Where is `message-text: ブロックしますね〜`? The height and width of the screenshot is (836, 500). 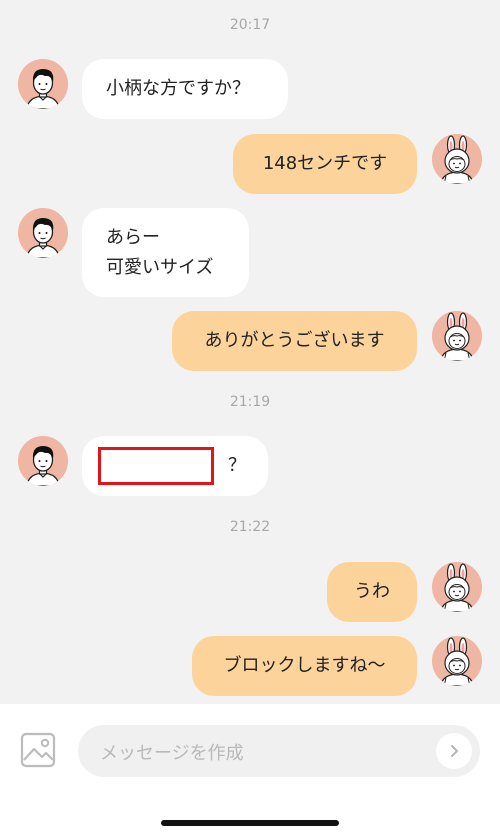 message-text: ブロックしますね〜 is located at coordinates (304, 665).